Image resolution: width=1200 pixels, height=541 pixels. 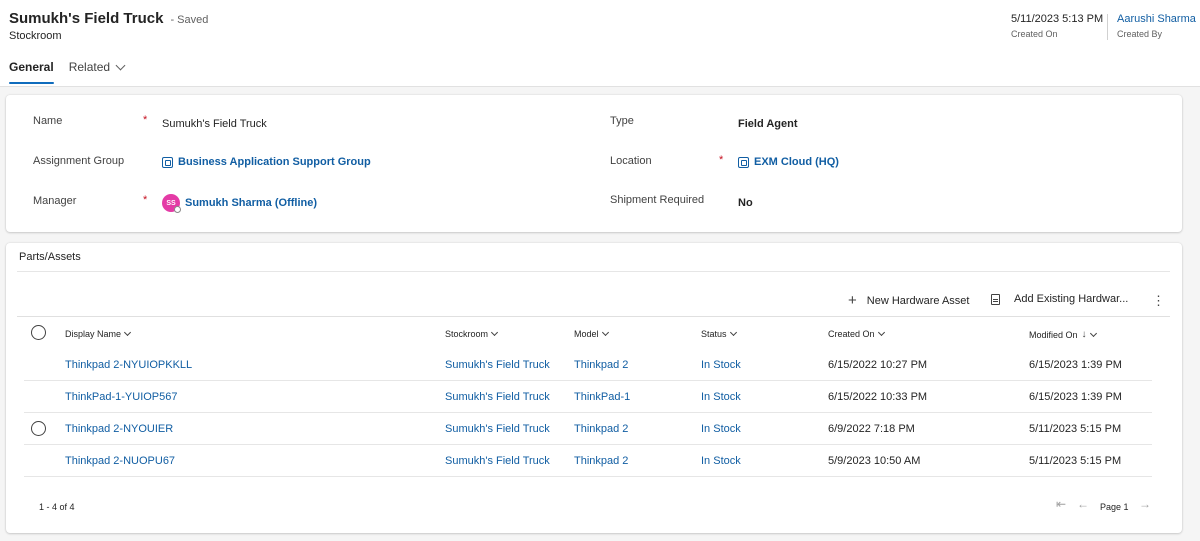 I want to click on manager-label: Manager, so click(x=55, y=201).